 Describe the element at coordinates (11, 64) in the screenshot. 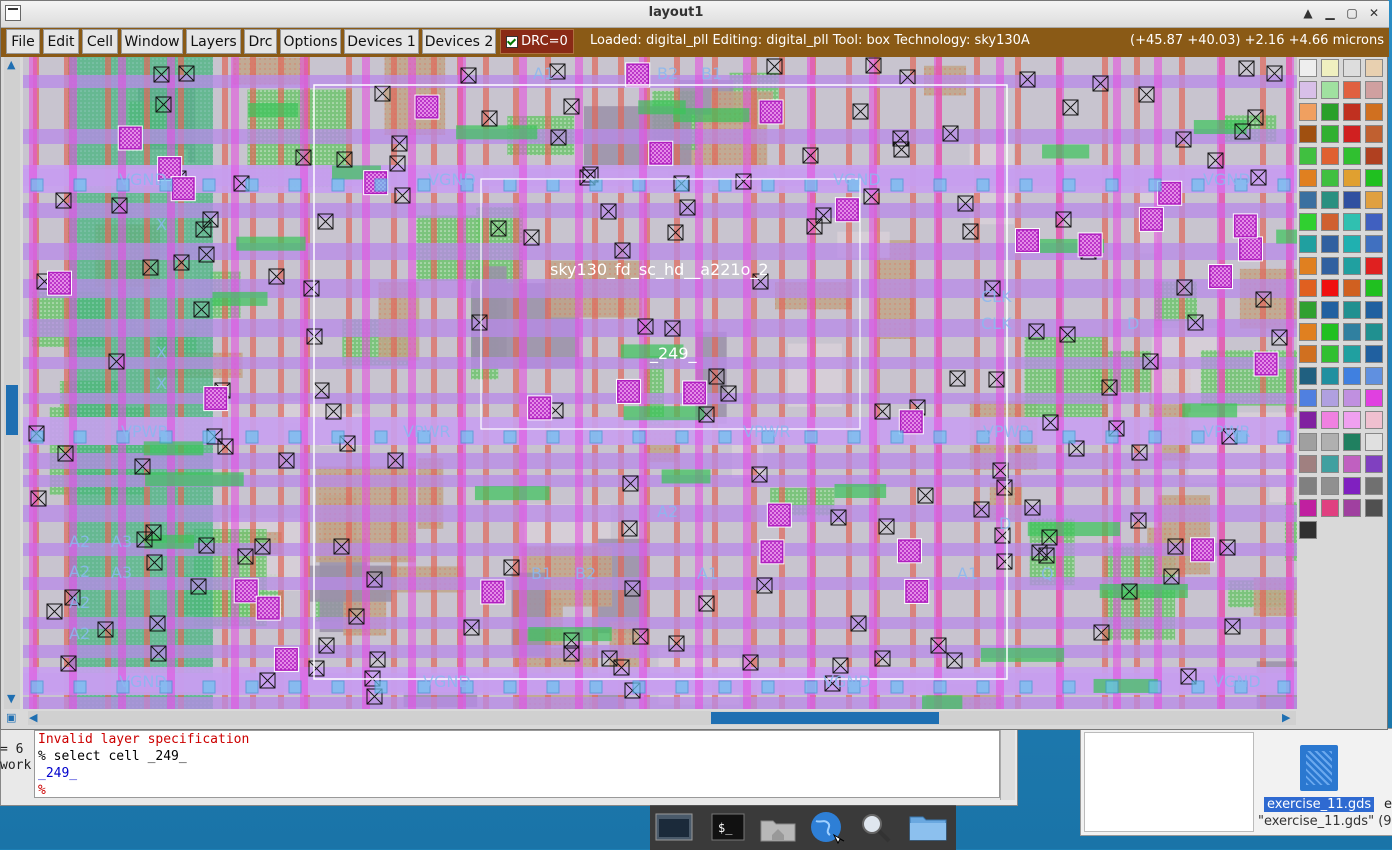

I see `scroll-up-icon: ▲` at that location.